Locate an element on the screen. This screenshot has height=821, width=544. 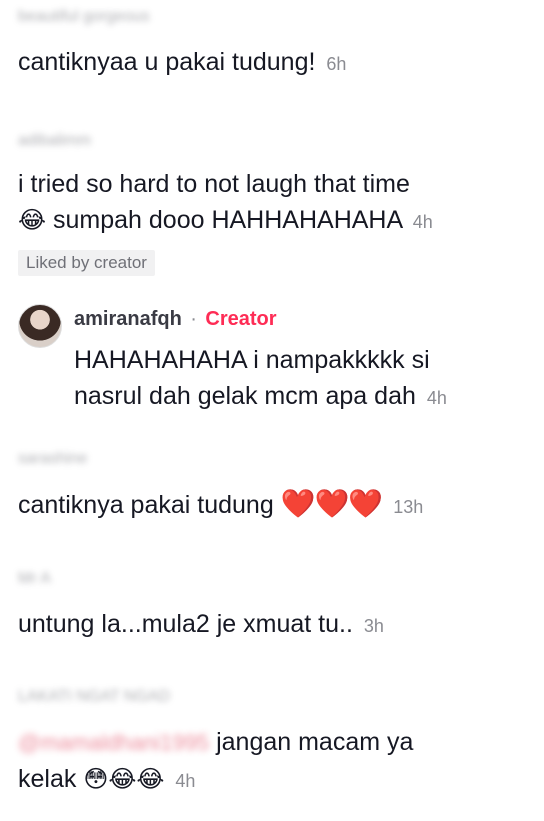
comment-text: untung la...mula2 je xmuat tu.. is located at coordinates (185, 624).